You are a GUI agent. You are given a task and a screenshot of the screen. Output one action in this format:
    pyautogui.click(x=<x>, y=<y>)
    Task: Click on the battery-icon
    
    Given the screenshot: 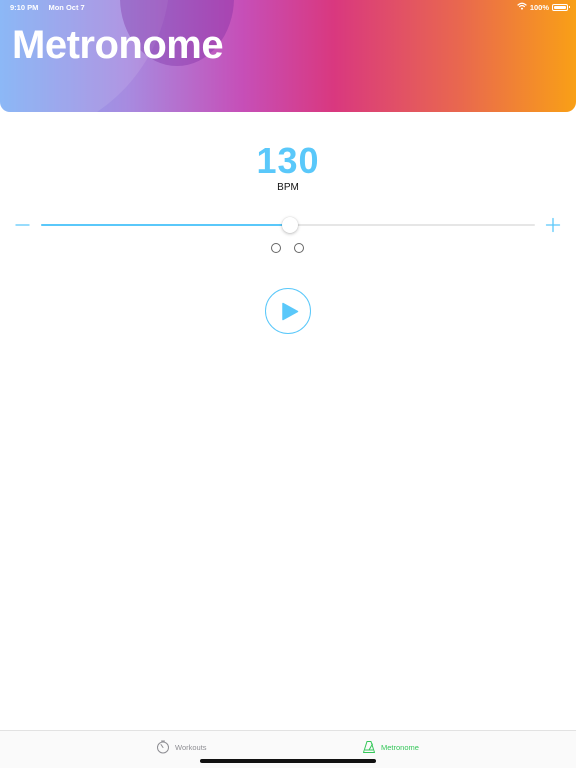 What is the action you would take?
    pyautogui.click(x=561, y=7)
    